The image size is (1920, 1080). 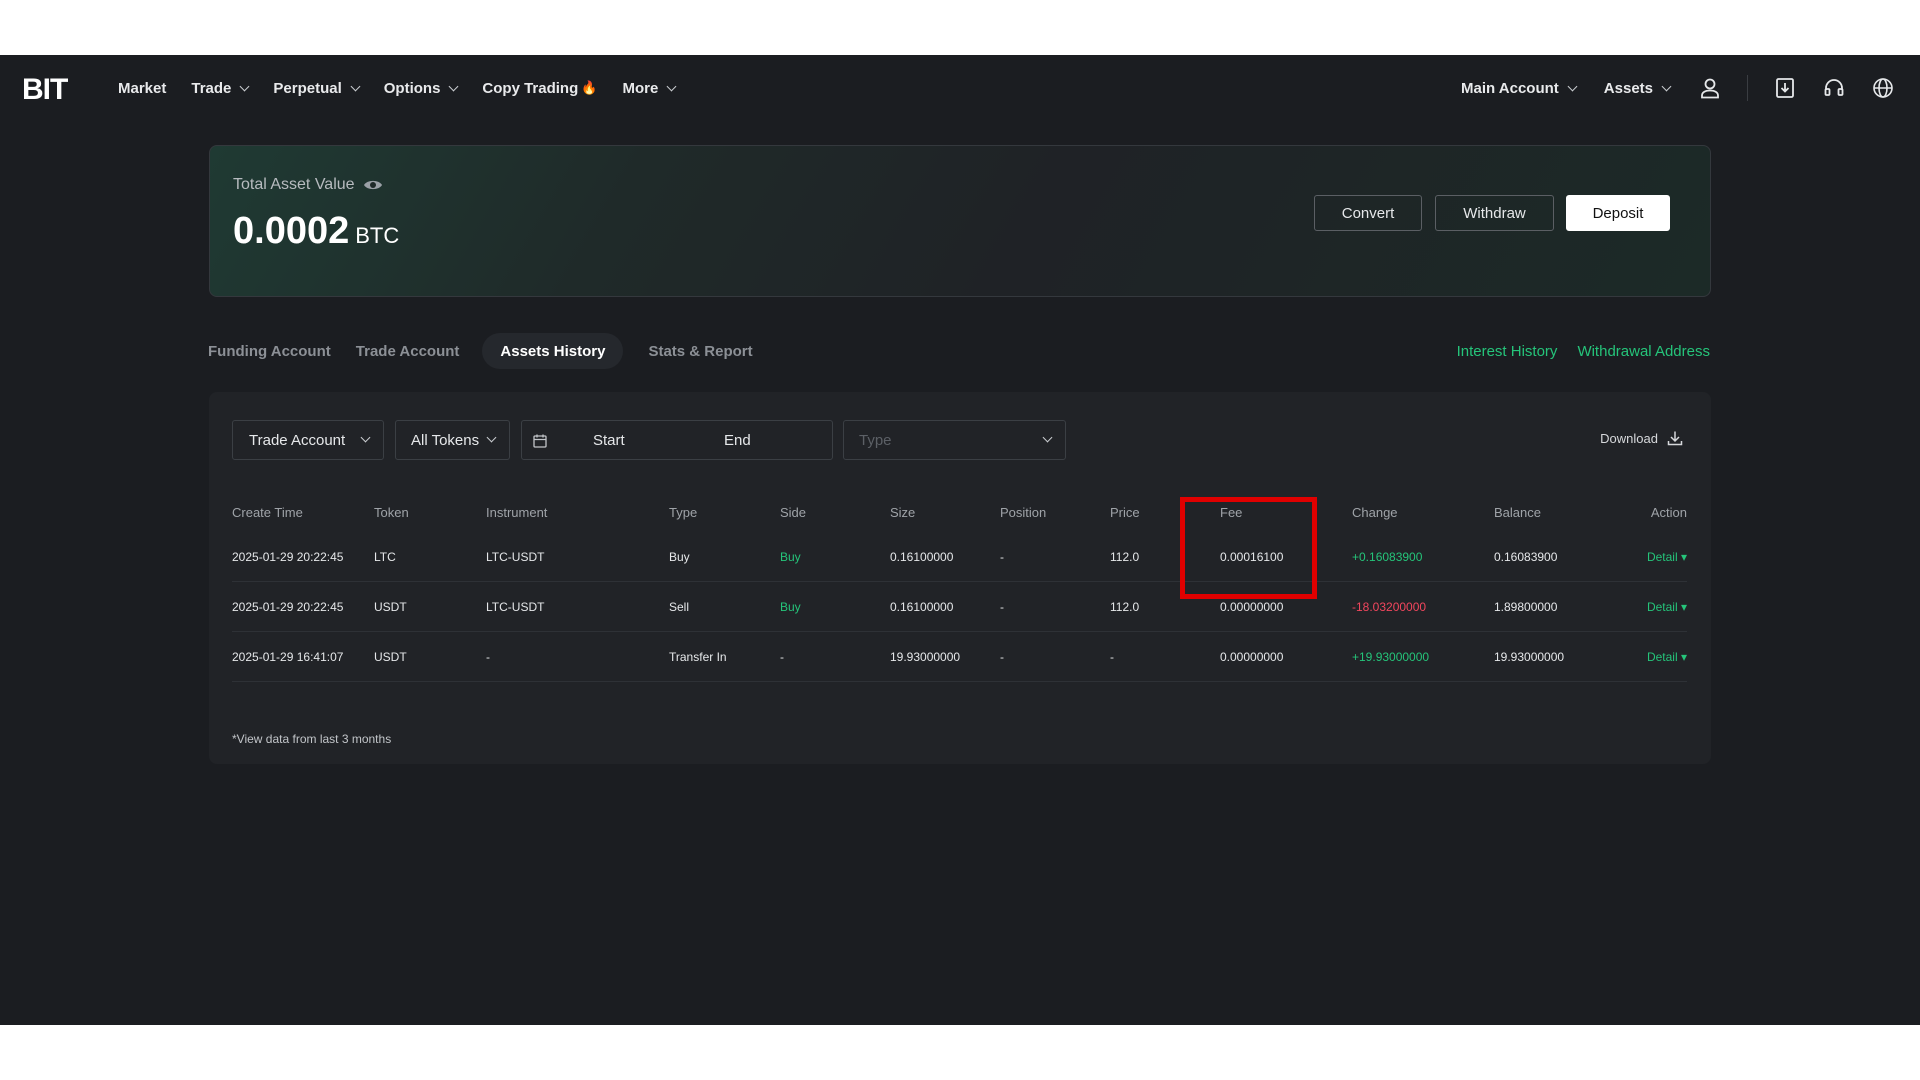 What do you see at coordinates (1747, 88) in the screenshot?
I see `nav-divider` at bounding box center [1747, 88].